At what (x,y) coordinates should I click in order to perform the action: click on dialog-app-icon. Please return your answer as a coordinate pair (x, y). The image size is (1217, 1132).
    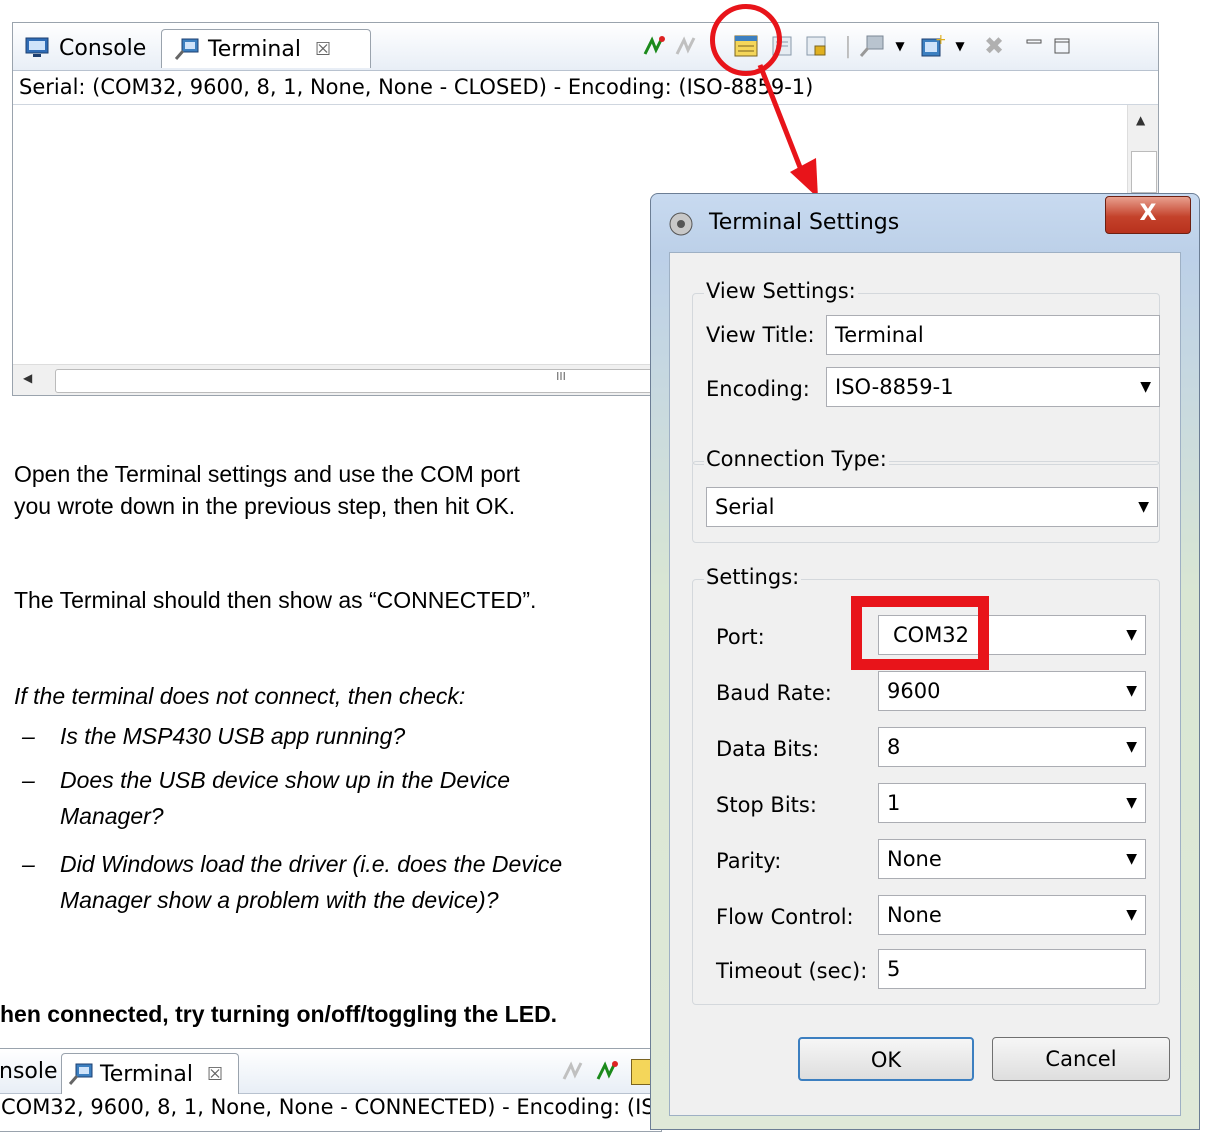
    Looking at the image, I should click on (681, 224).